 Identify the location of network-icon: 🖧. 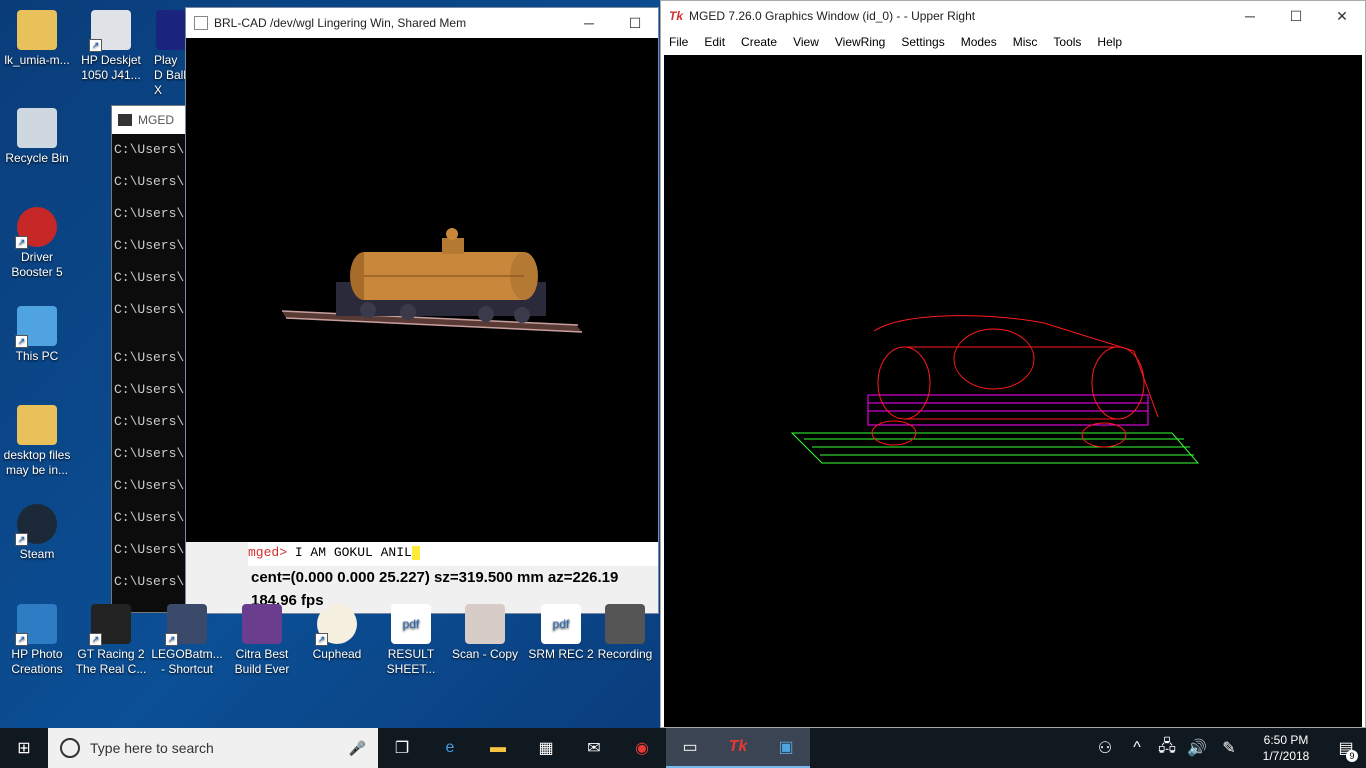
(1167, 748).